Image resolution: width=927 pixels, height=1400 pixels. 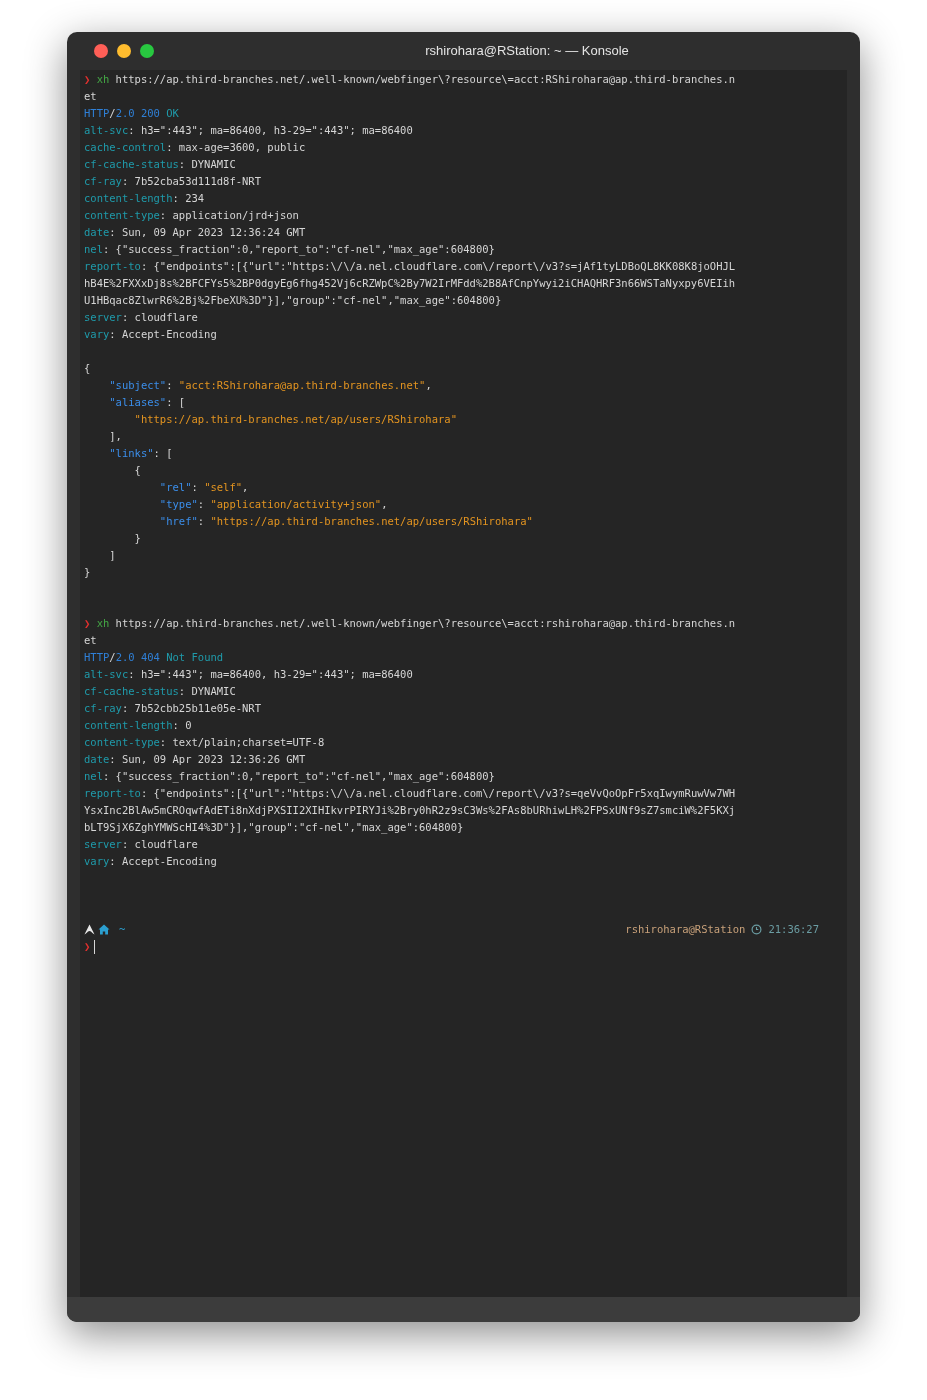 I want to click on terminal-line: content-type: text/plain;charset=UTF-8, so click(x=204, y=742).